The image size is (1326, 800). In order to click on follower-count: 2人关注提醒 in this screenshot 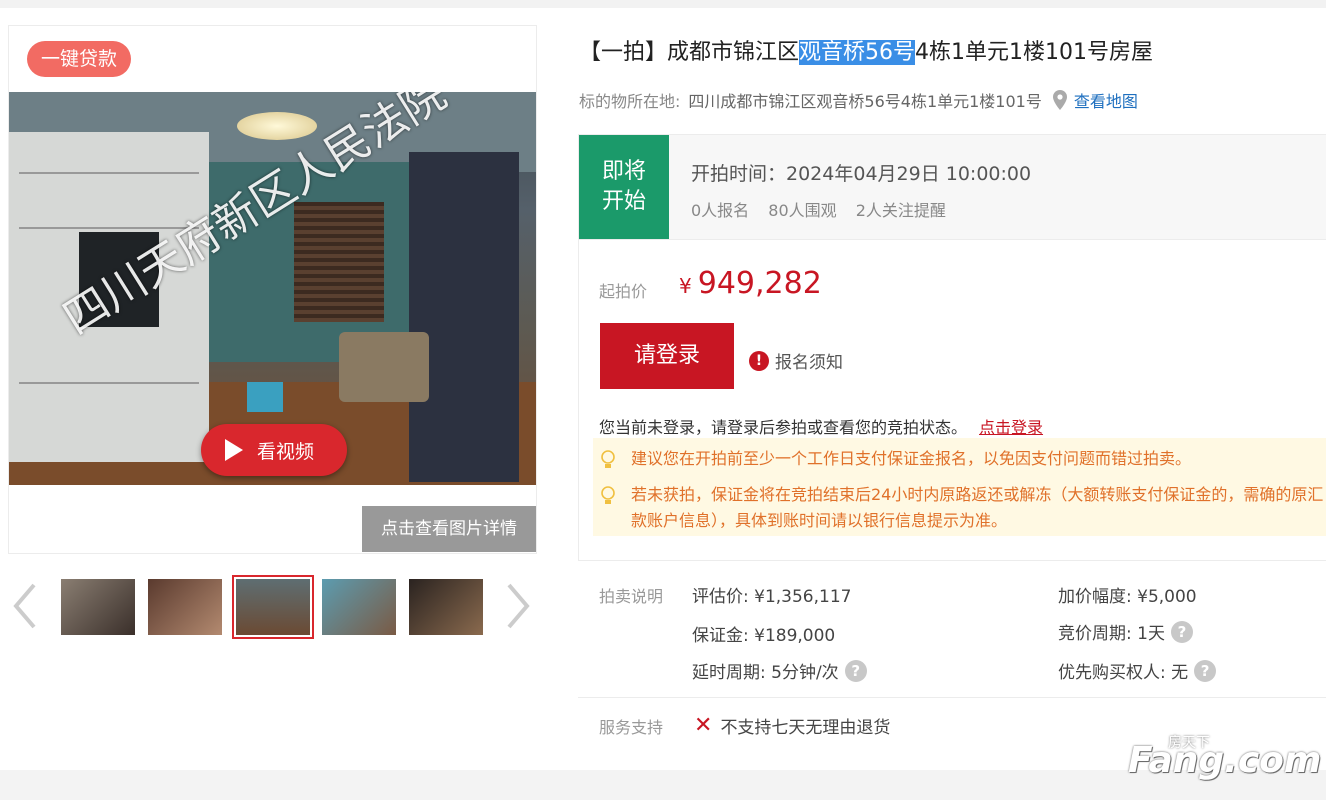, I will do `click(900, 210)`.